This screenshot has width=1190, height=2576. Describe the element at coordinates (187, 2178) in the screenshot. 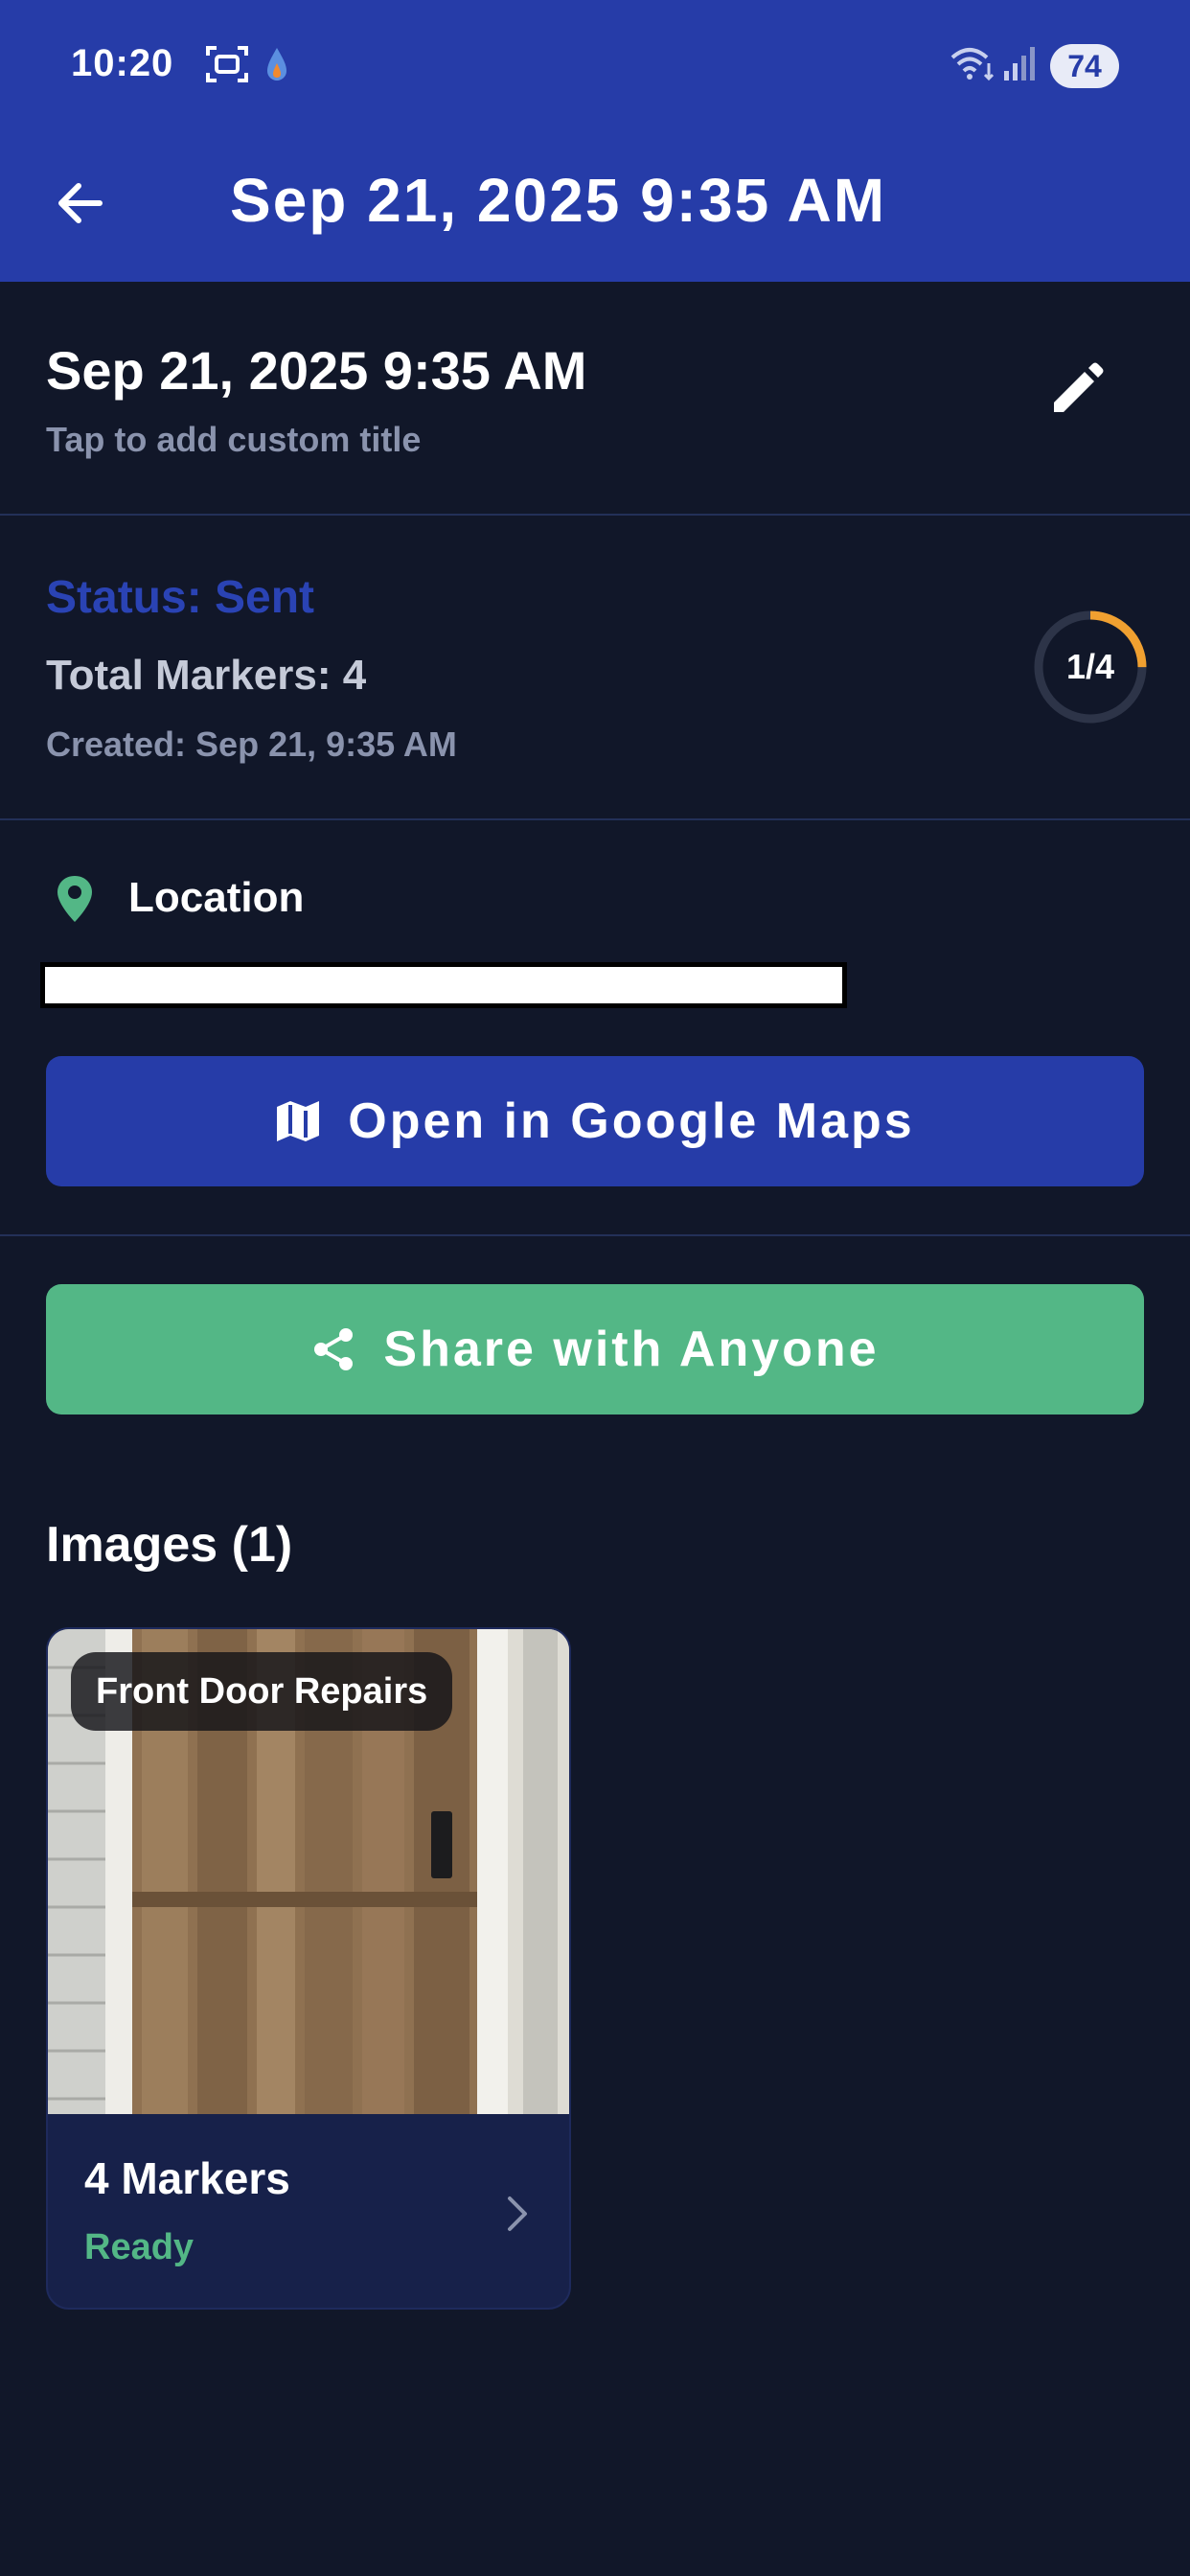

I see `image-marker-count: 4 Markers` at that location.